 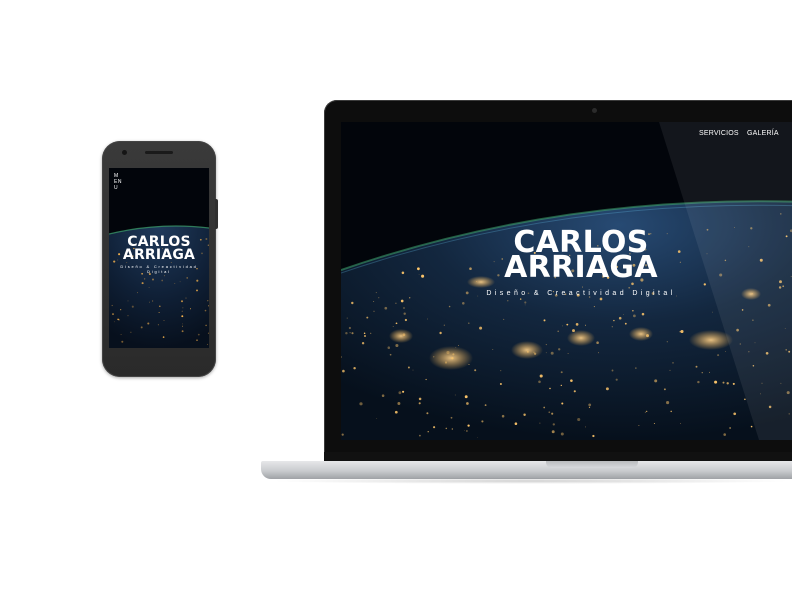 I want to click on nav-link-galeria: GALERÍA, so click(x=763, y=133).